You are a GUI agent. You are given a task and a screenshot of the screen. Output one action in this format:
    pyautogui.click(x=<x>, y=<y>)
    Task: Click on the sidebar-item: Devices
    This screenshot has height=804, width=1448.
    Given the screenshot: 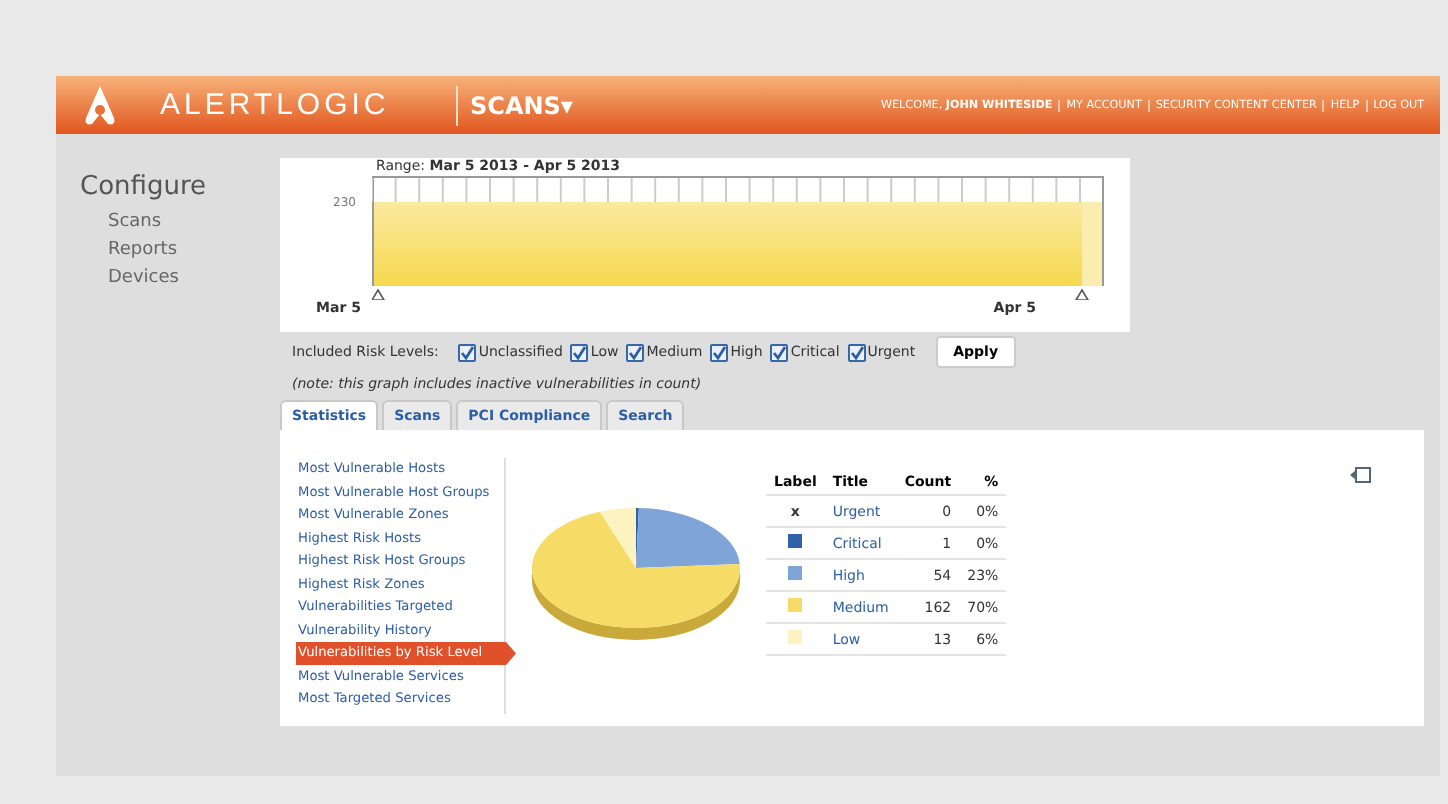 What is the action you would take?
    pyautogui.click(x=180, y=278)
    